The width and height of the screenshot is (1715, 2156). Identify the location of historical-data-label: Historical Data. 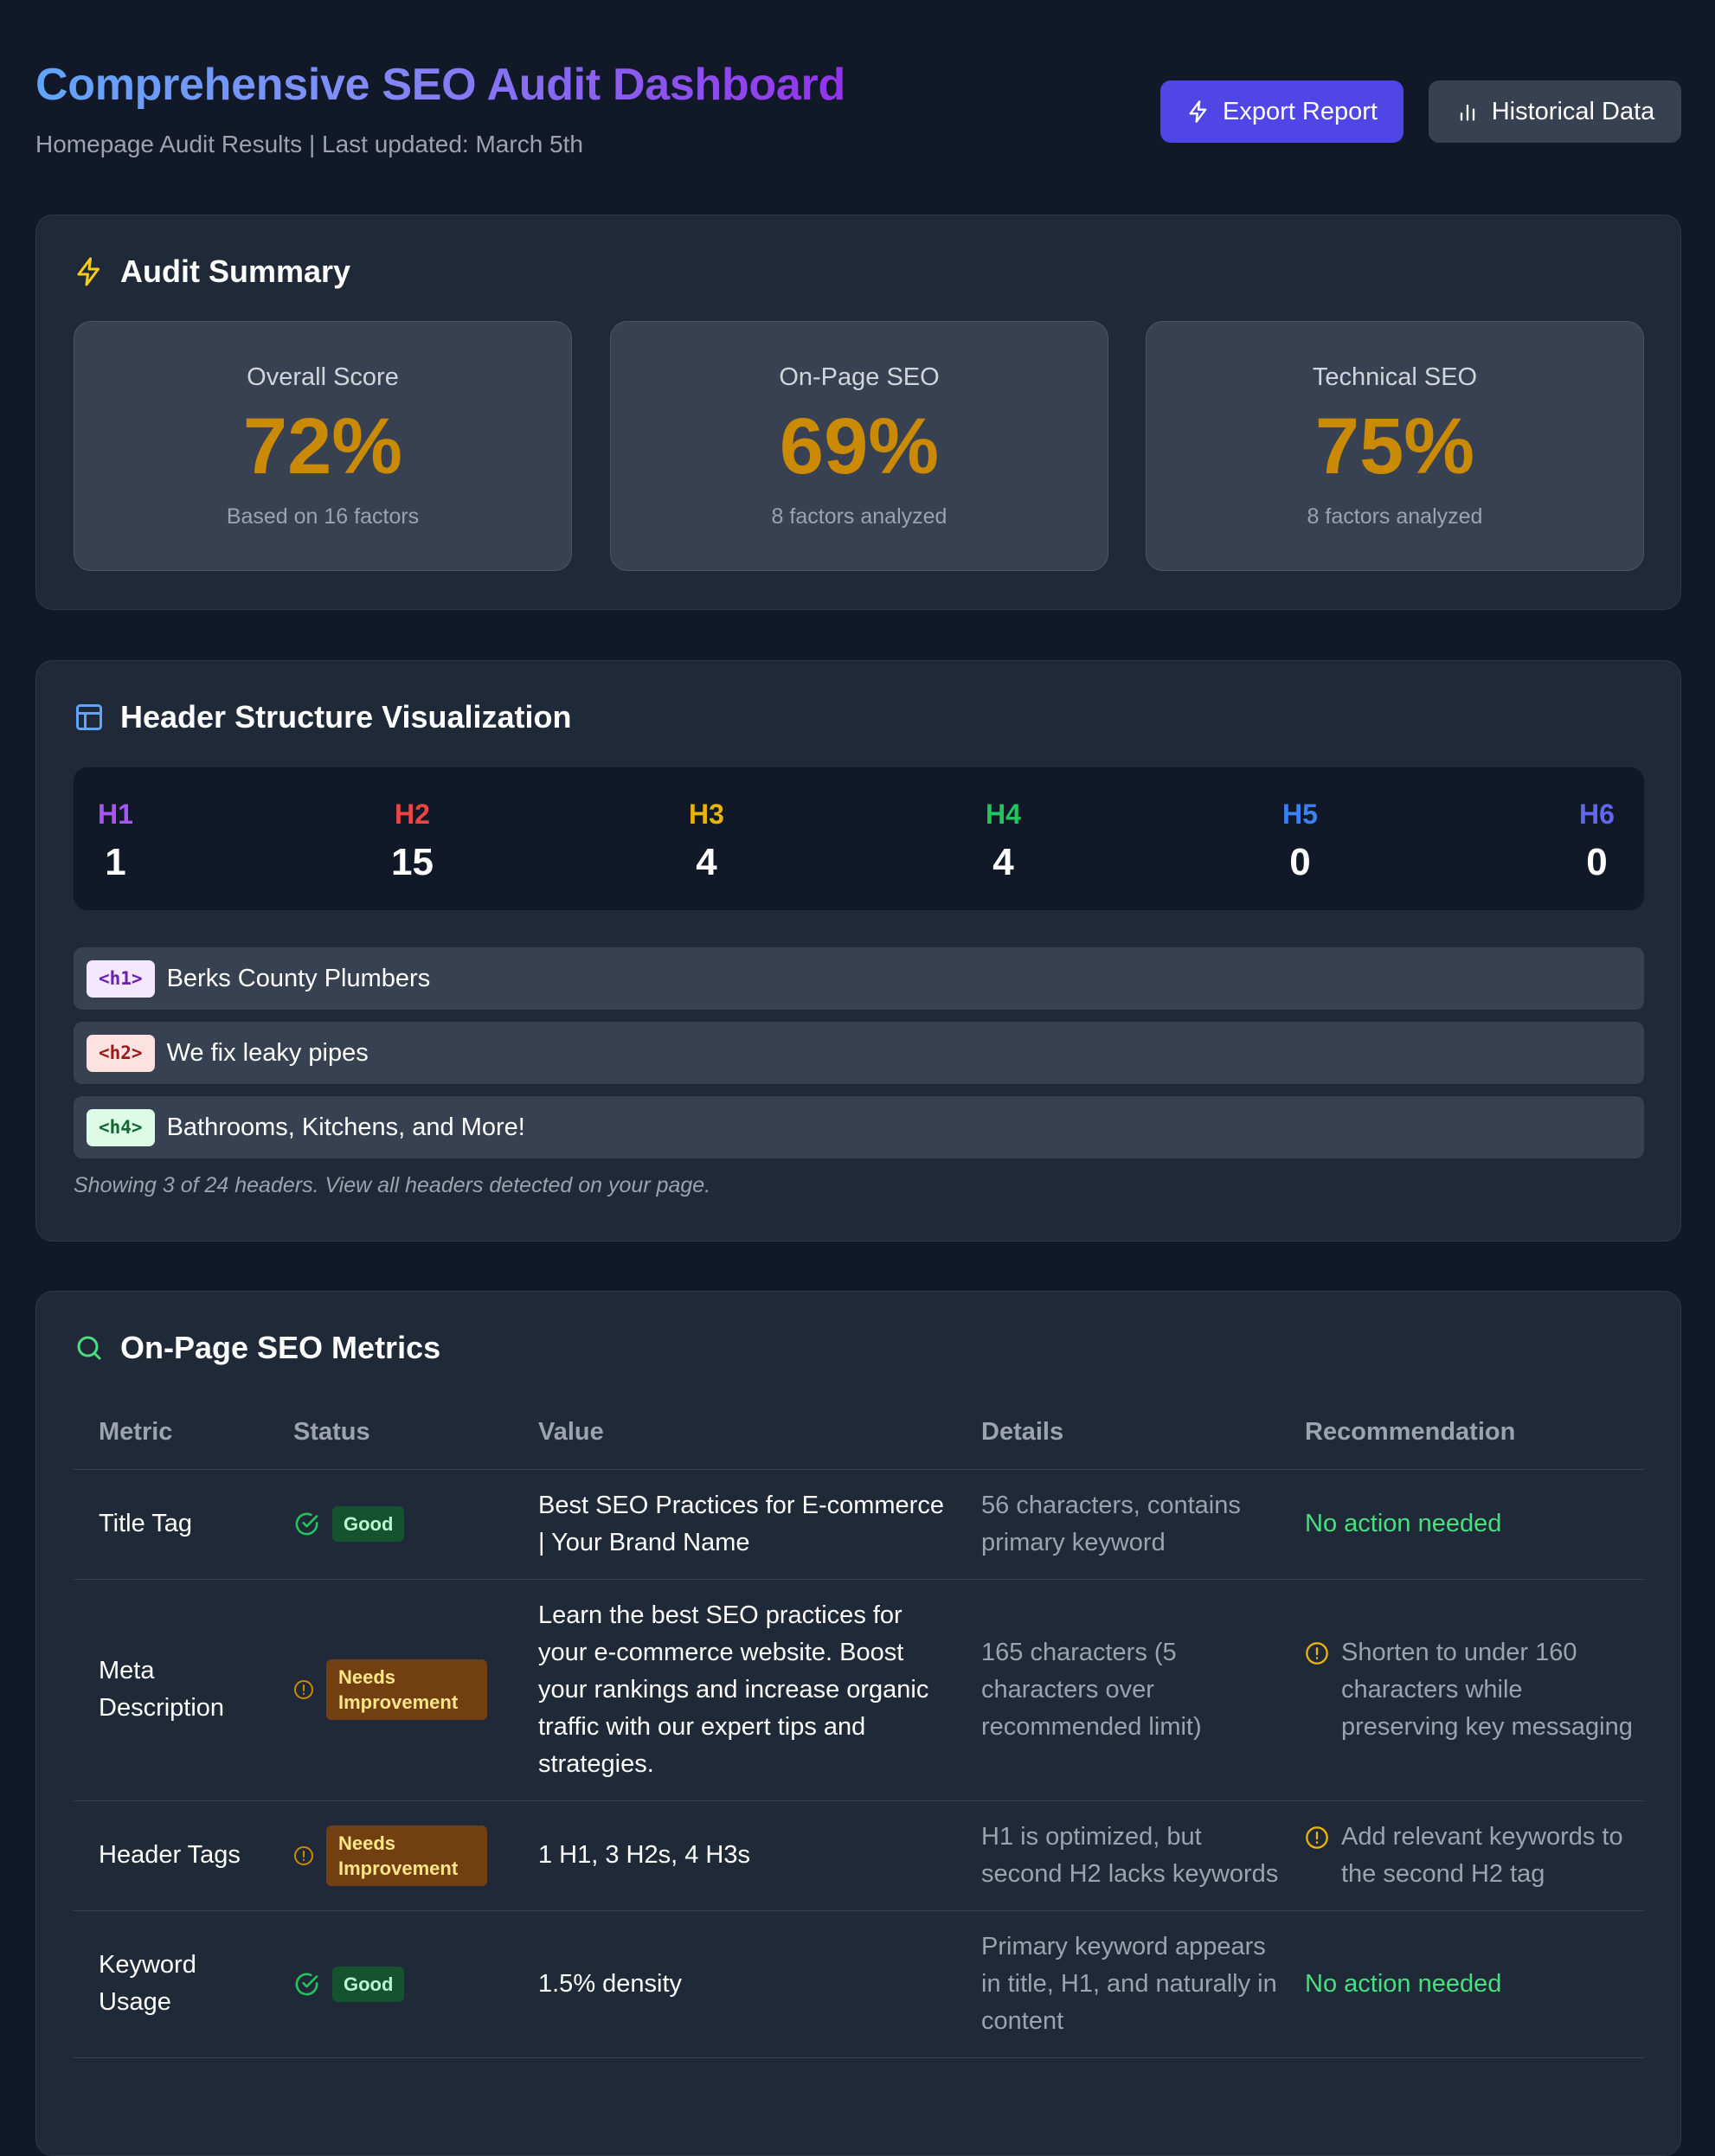
(1573, 111).